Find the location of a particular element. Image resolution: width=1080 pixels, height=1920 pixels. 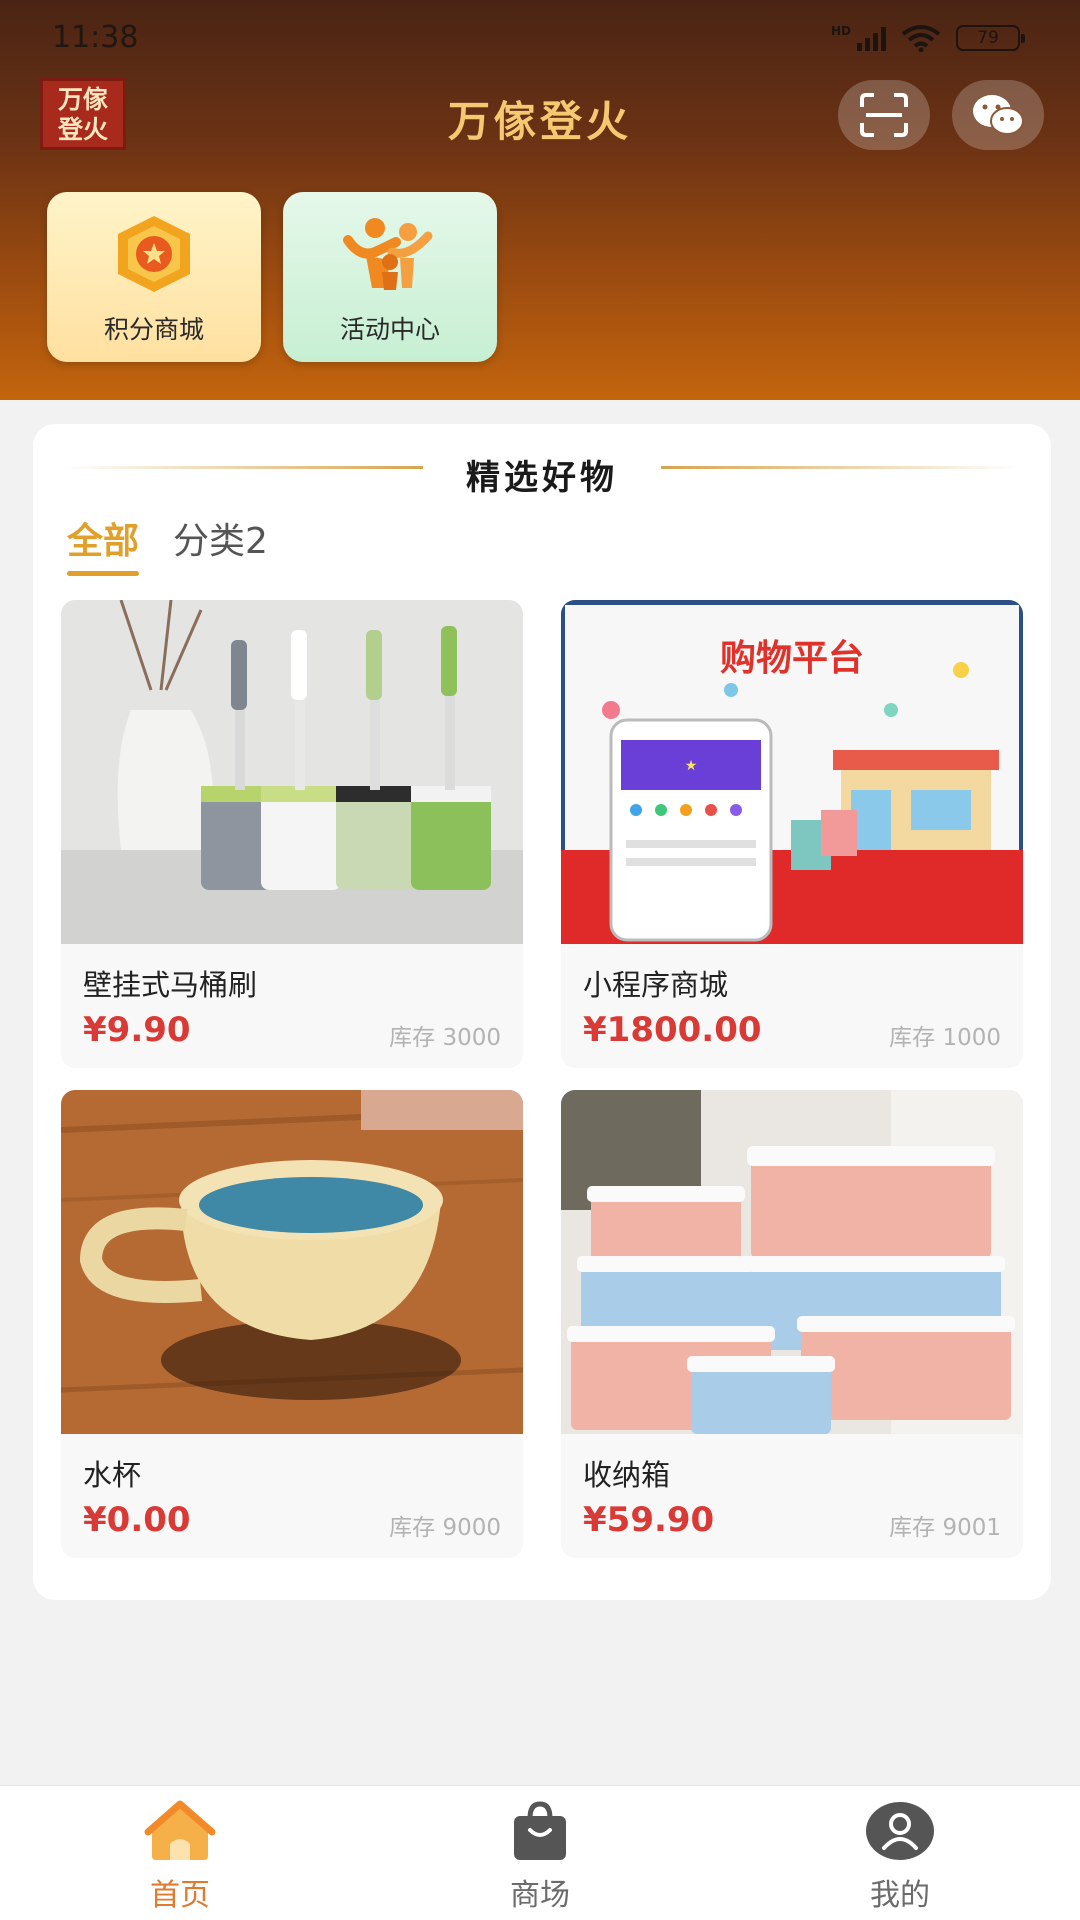

points-mall-label: 积分商城 is located at coordinates (153, 329).